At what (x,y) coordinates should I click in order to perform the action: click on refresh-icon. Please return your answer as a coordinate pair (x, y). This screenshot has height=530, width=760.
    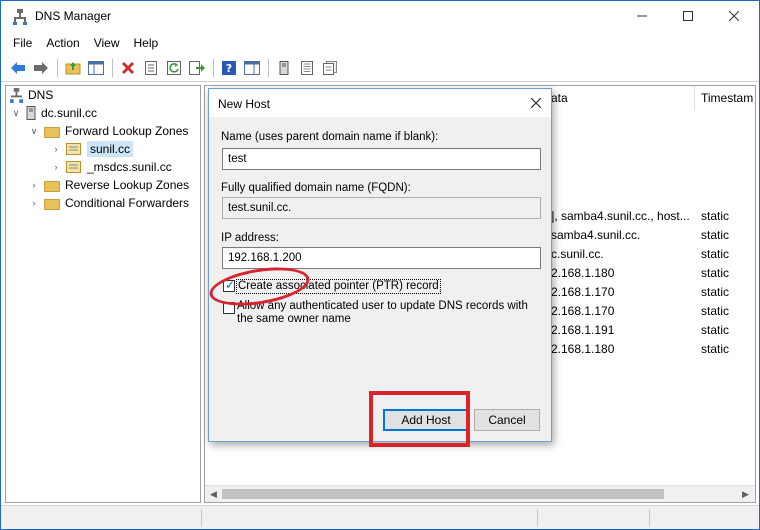
    Looking at the image, I should click on (174, 67).